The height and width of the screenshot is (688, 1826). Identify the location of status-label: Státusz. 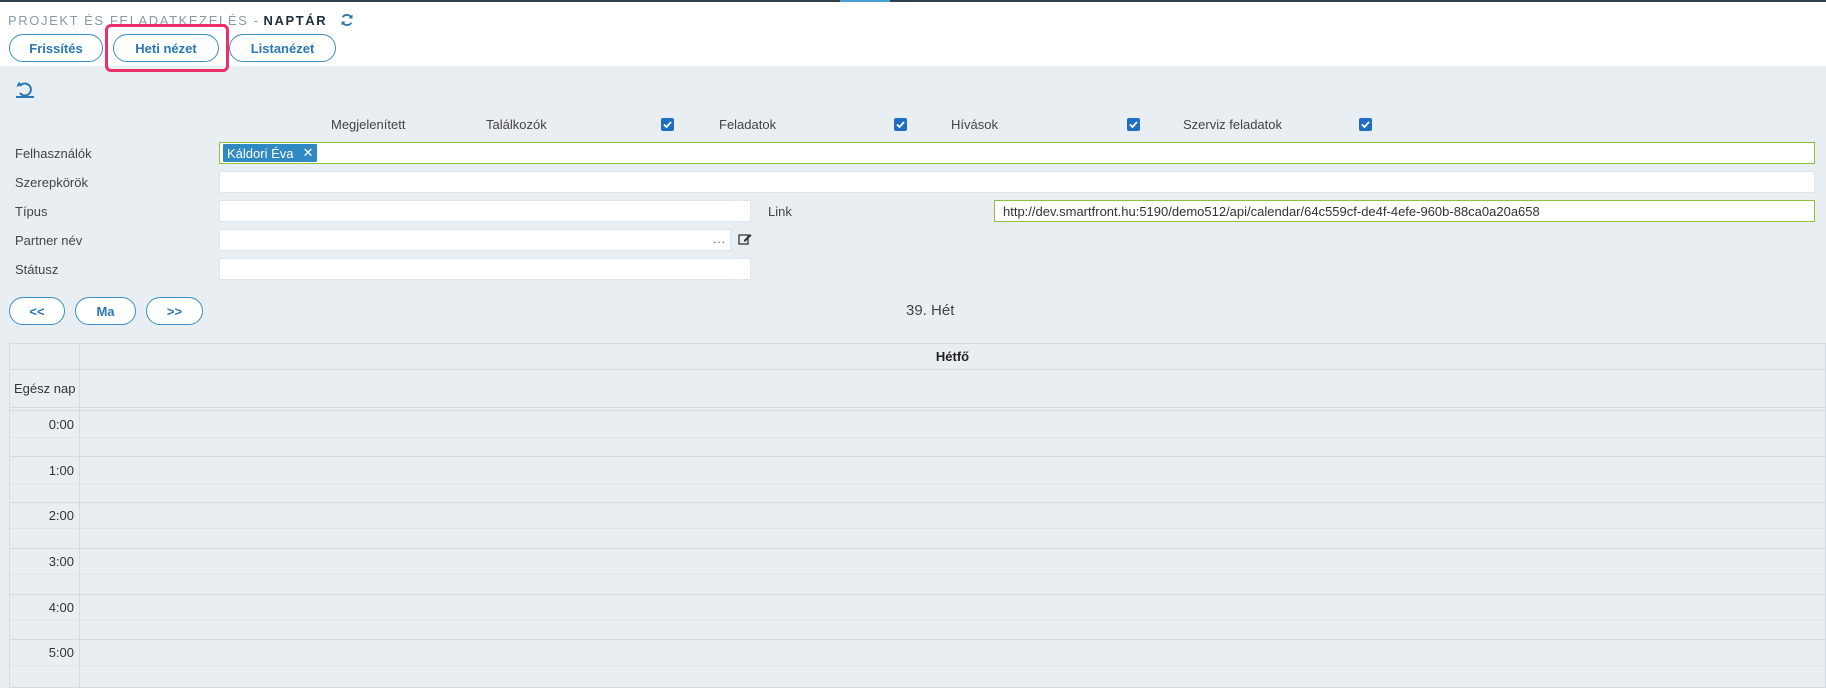
(37, 269).